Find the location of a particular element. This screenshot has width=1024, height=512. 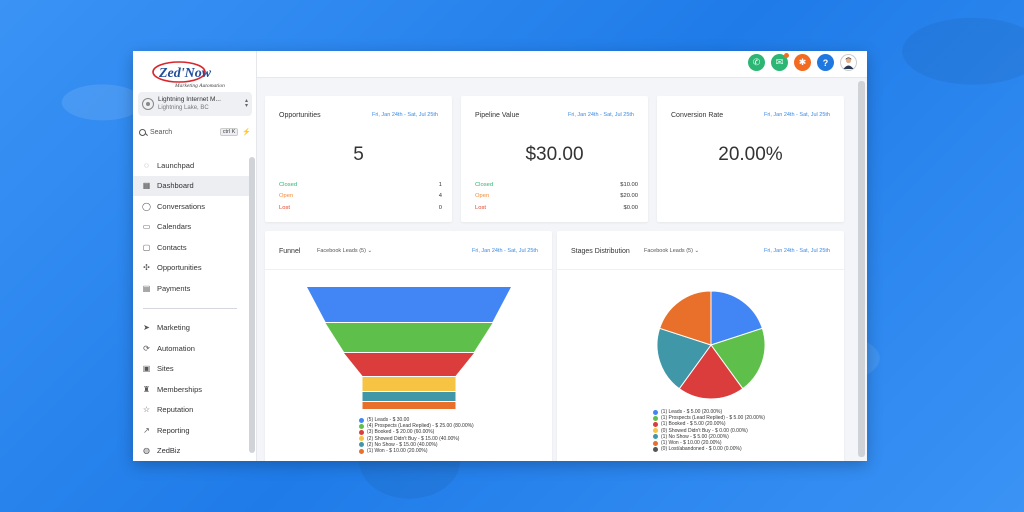

help-button: ? is located at coordinates (825, 62).